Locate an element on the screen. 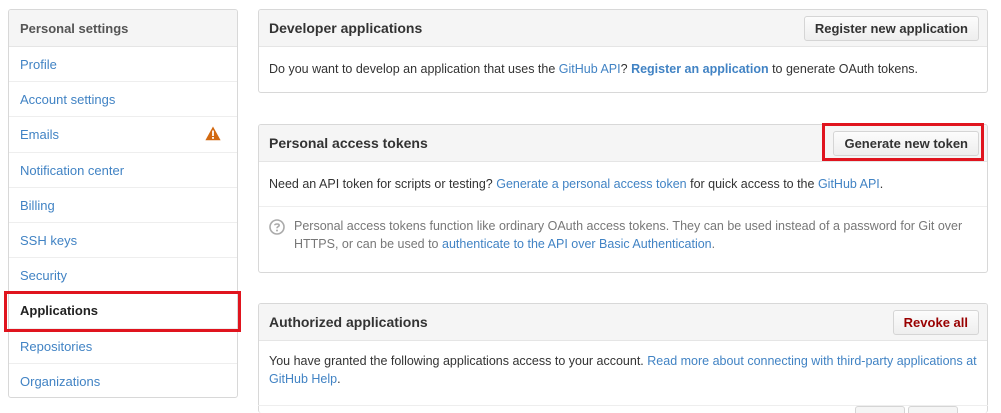 This screenshot has width=1001, height=413. generate-new-token-button: Generate new token is located at coordinates (906, 143).